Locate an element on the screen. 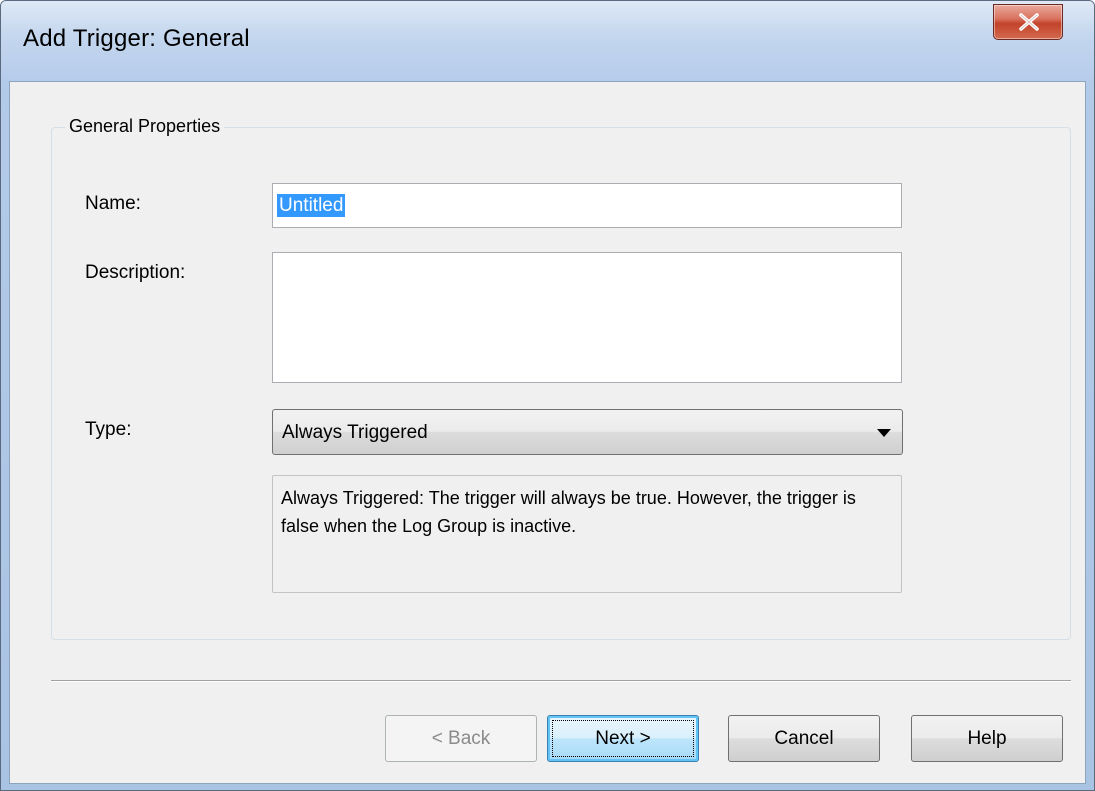 The height and width of the screenshot is (791, 1095). name-input-value: Untitled is located at coordinates (311, 205).